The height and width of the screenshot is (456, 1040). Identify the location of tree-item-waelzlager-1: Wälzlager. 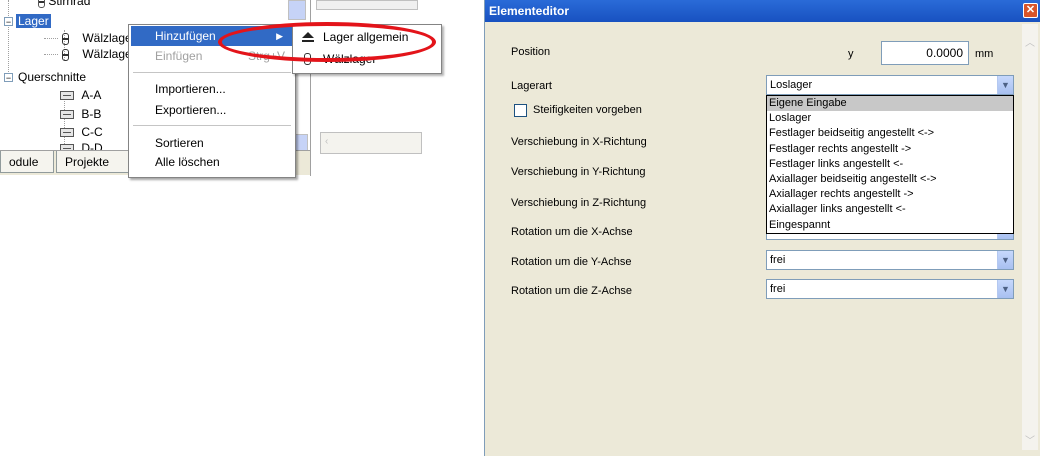
(99, 38).